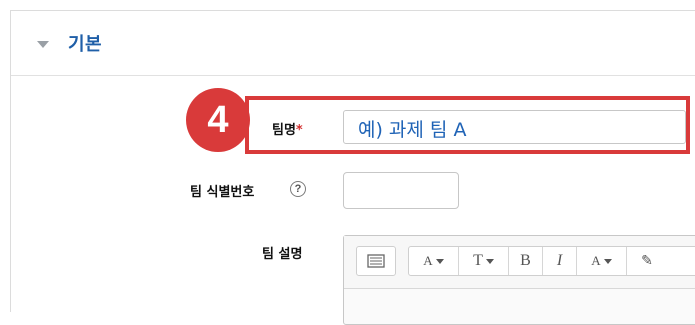  What do you see at coordinates (596, 260) in the screenshot?
I see `font-color-glyph: A` at bounding box center [596, 260].